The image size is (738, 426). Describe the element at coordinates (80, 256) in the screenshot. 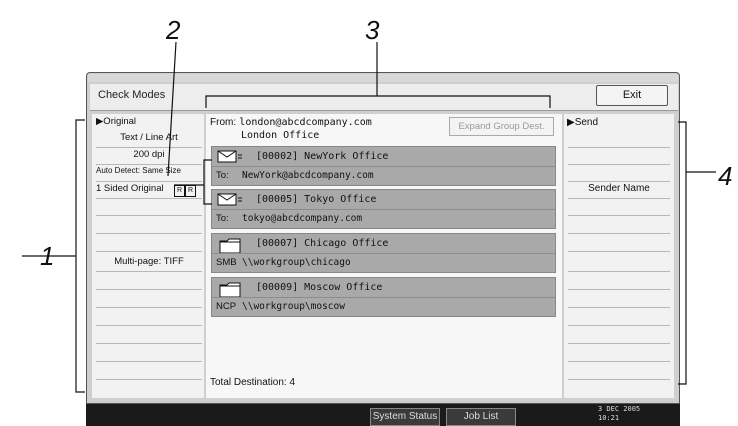

I see `callout-1-bracket` at that location.